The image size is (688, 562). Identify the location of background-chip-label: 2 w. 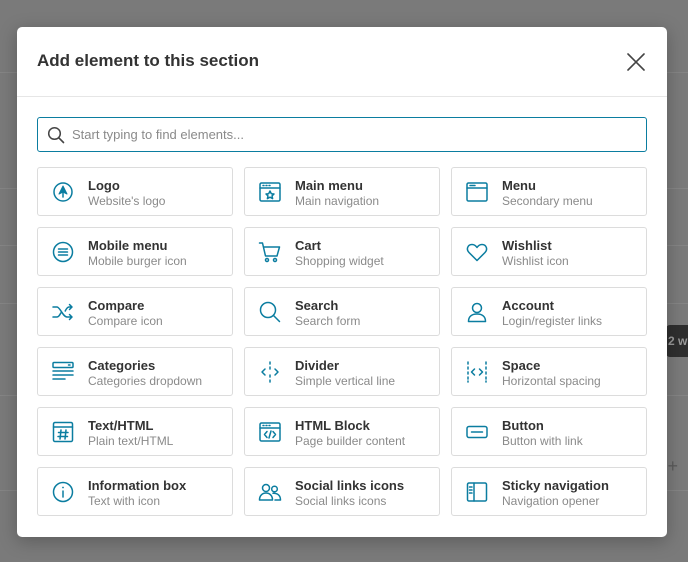
(678, 341).